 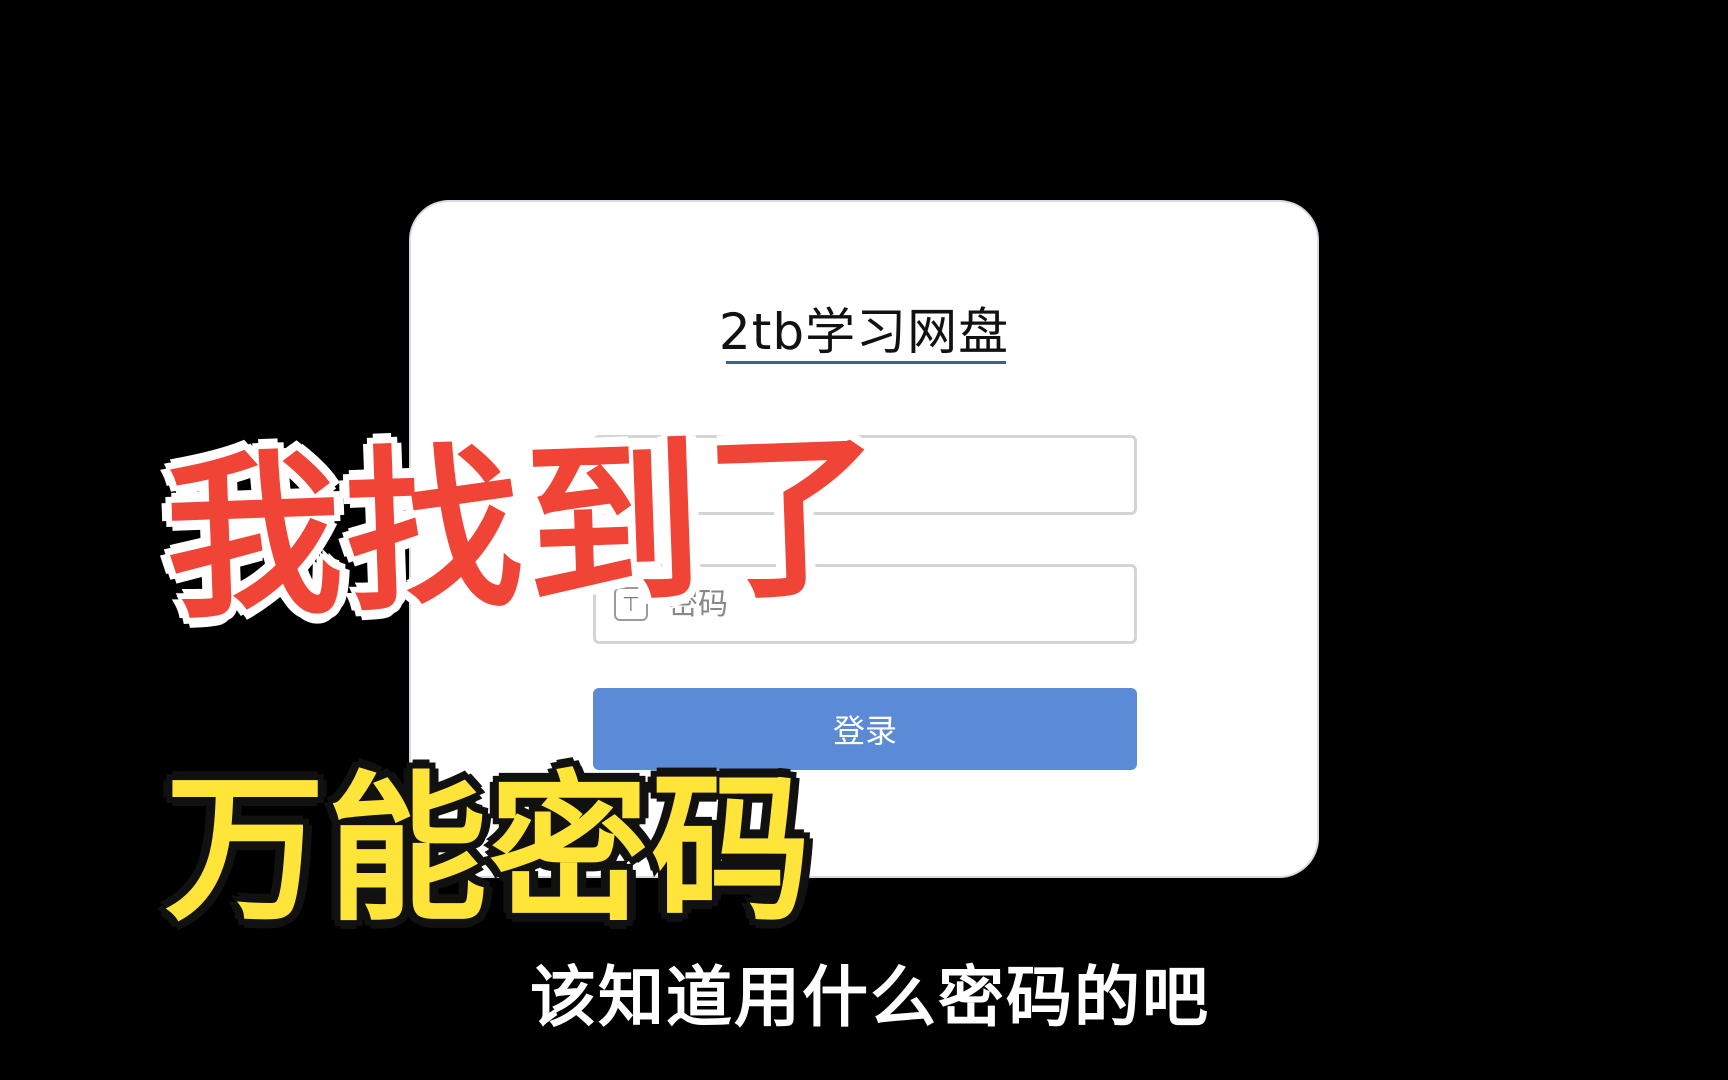 I want to click on title-underline, so click(x=866, y=362).